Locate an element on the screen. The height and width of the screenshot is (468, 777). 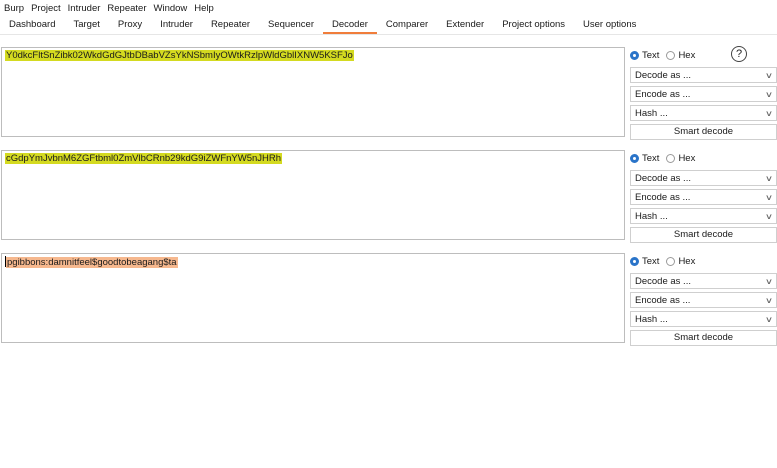
tab-comparer: Comparer is located at coordinates (407, 25).